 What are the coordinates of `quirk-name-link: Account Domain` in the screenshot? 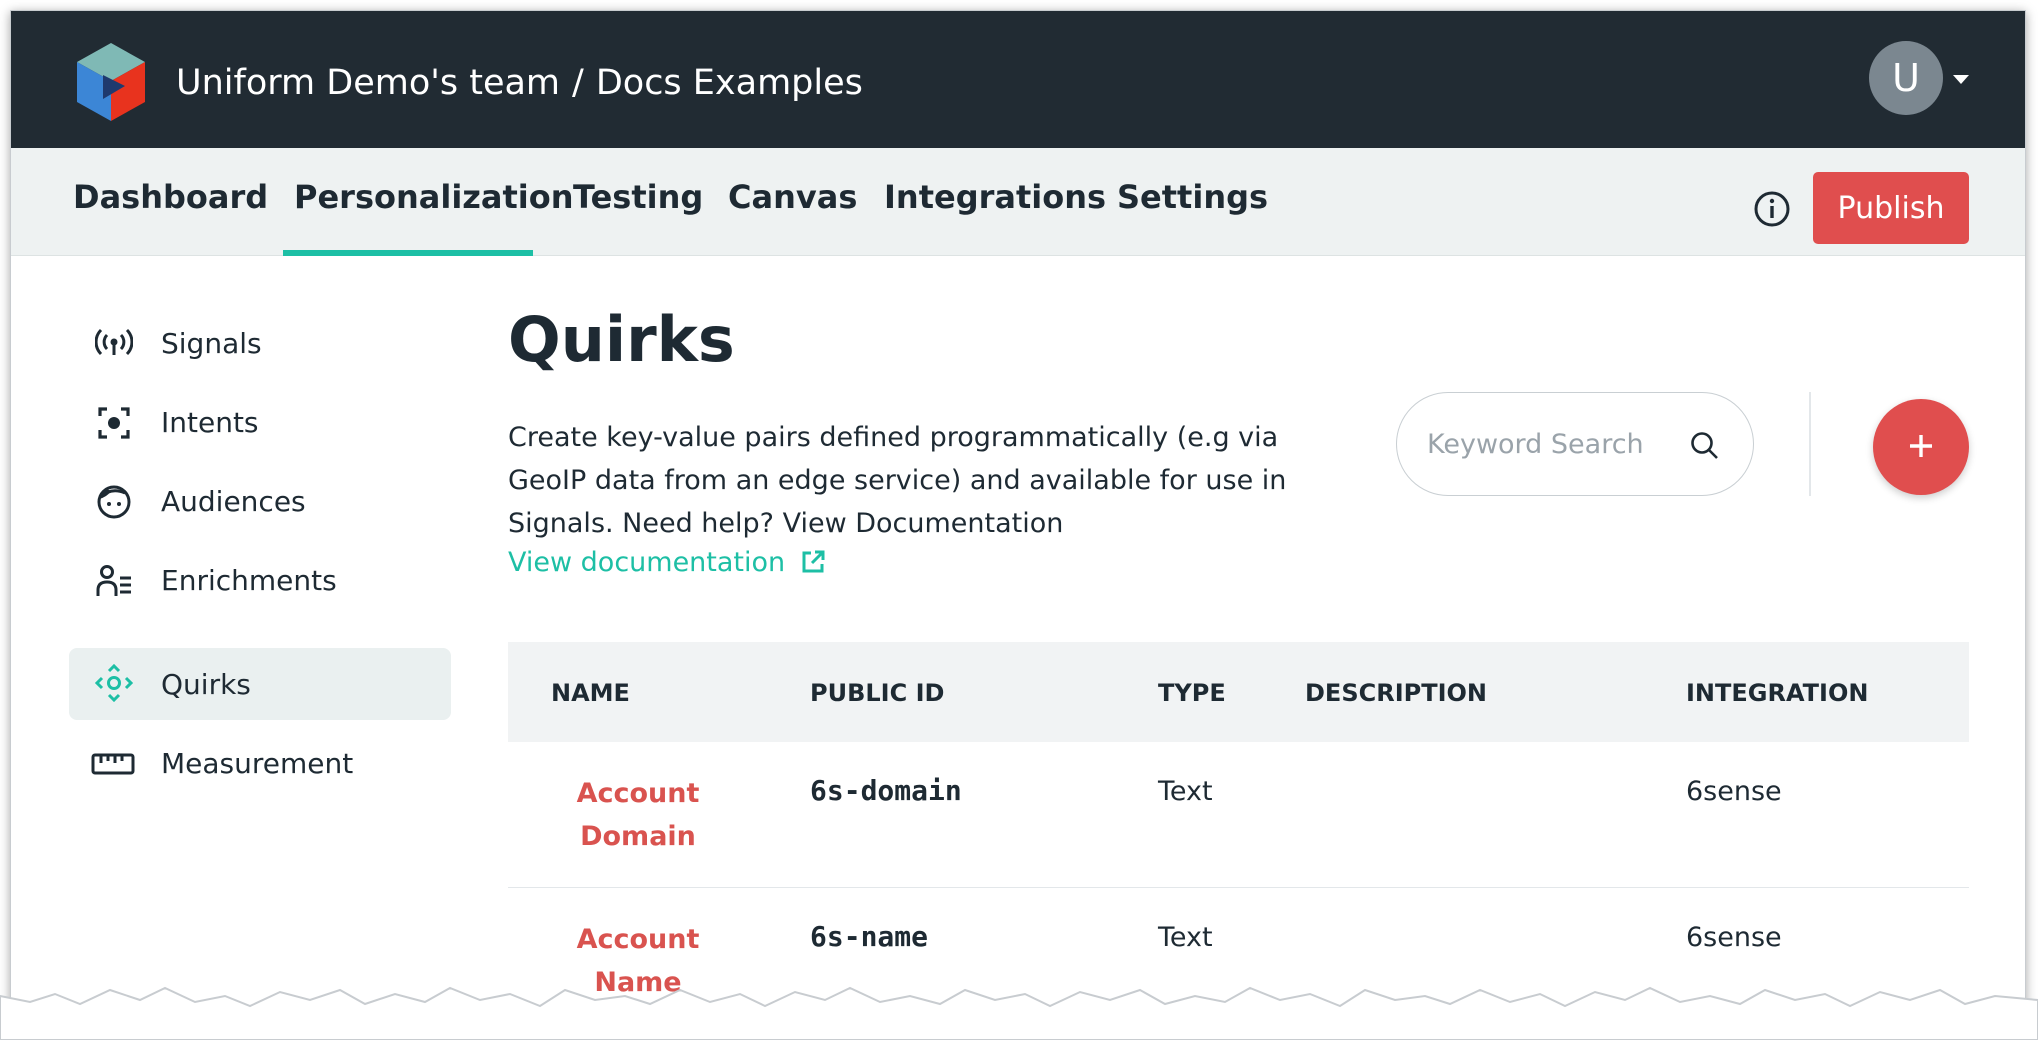 It's located at (638, 815).